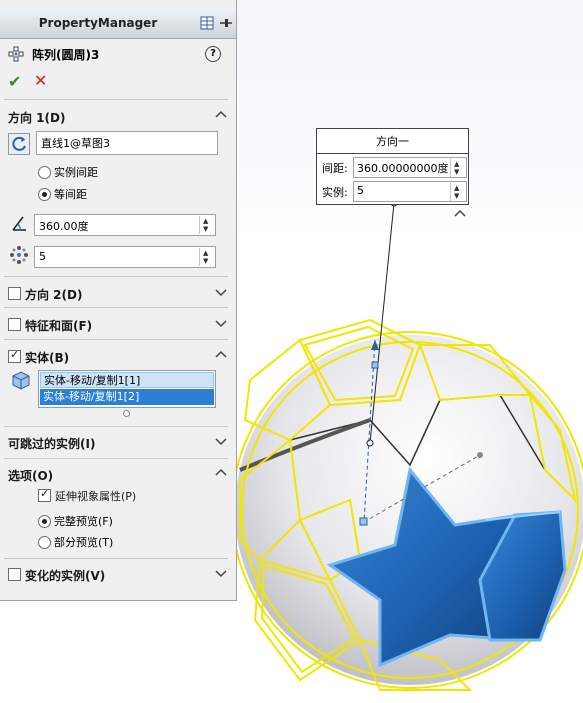  I want to click on options-header: 选项(O), so click(118, 474).